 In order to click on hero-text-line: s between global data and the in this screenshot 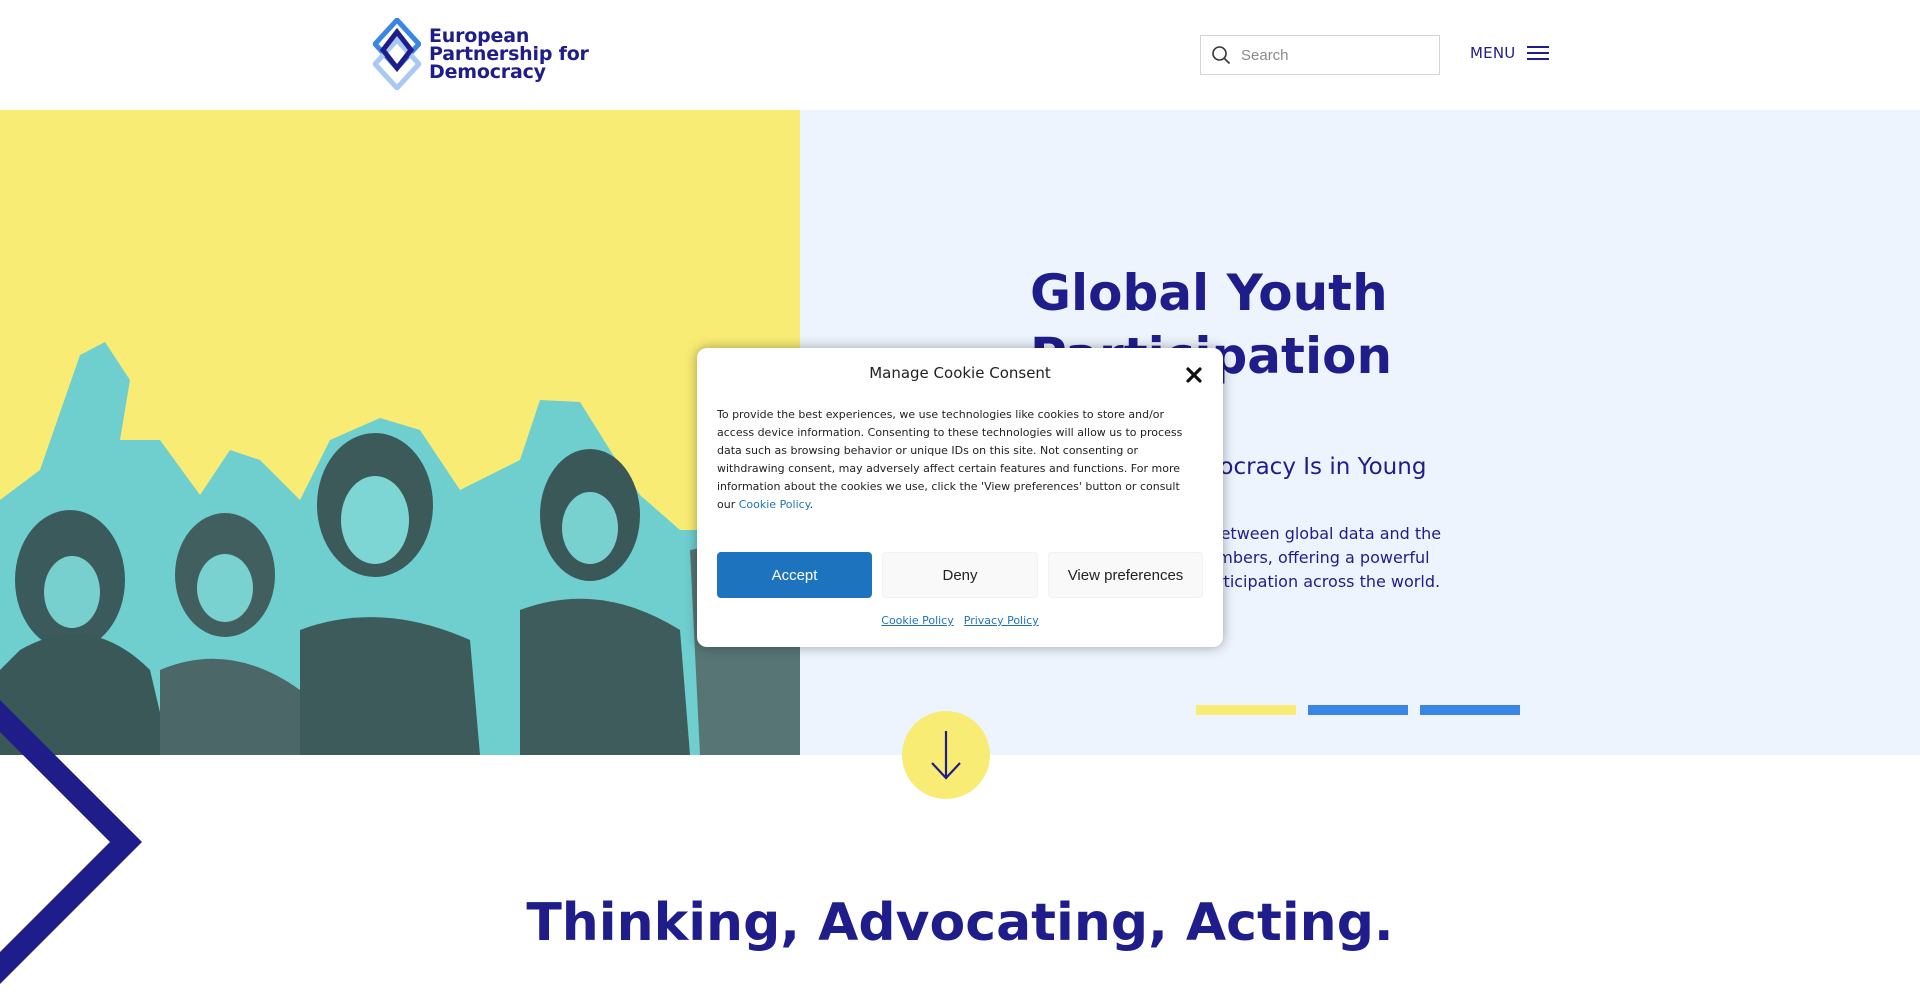, I will do `click(1319, 533)`.